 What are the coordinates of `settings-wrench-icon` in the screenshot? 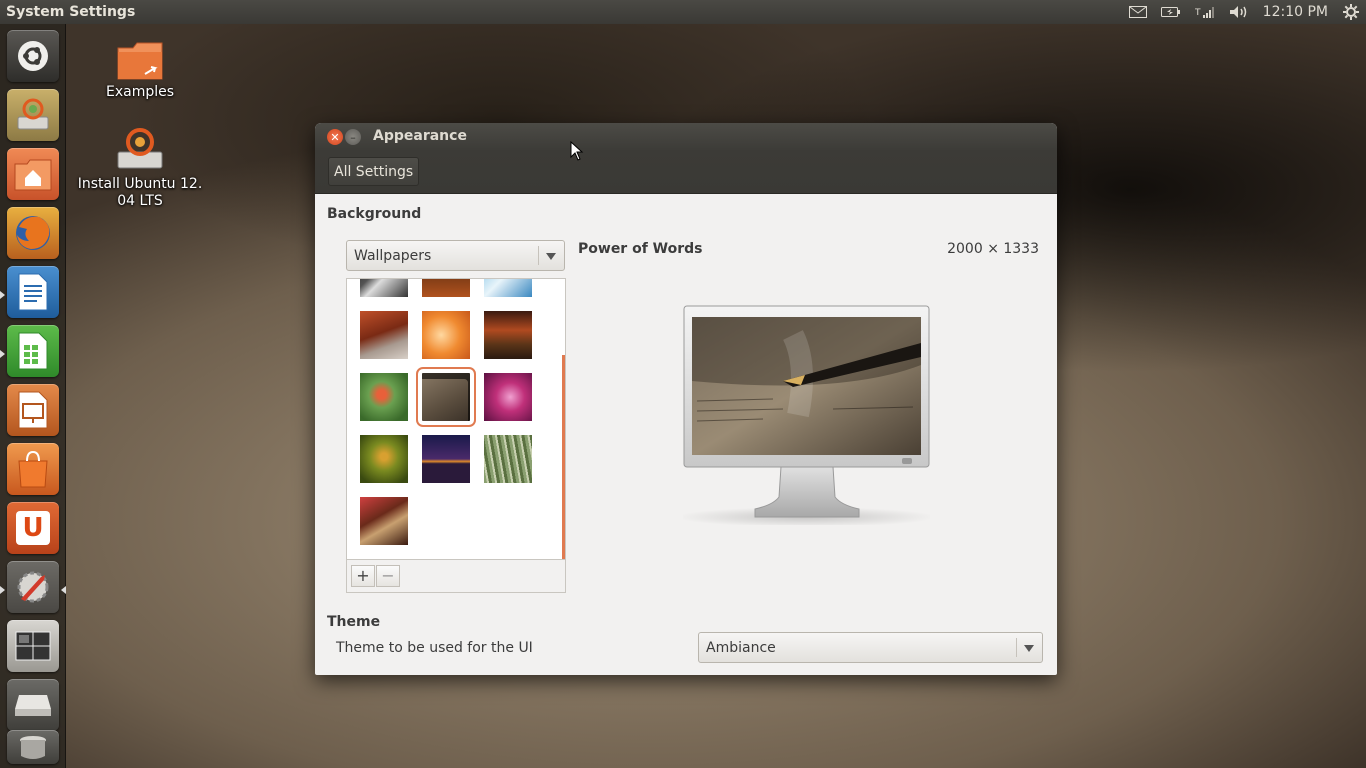 It's located at (33, 587).